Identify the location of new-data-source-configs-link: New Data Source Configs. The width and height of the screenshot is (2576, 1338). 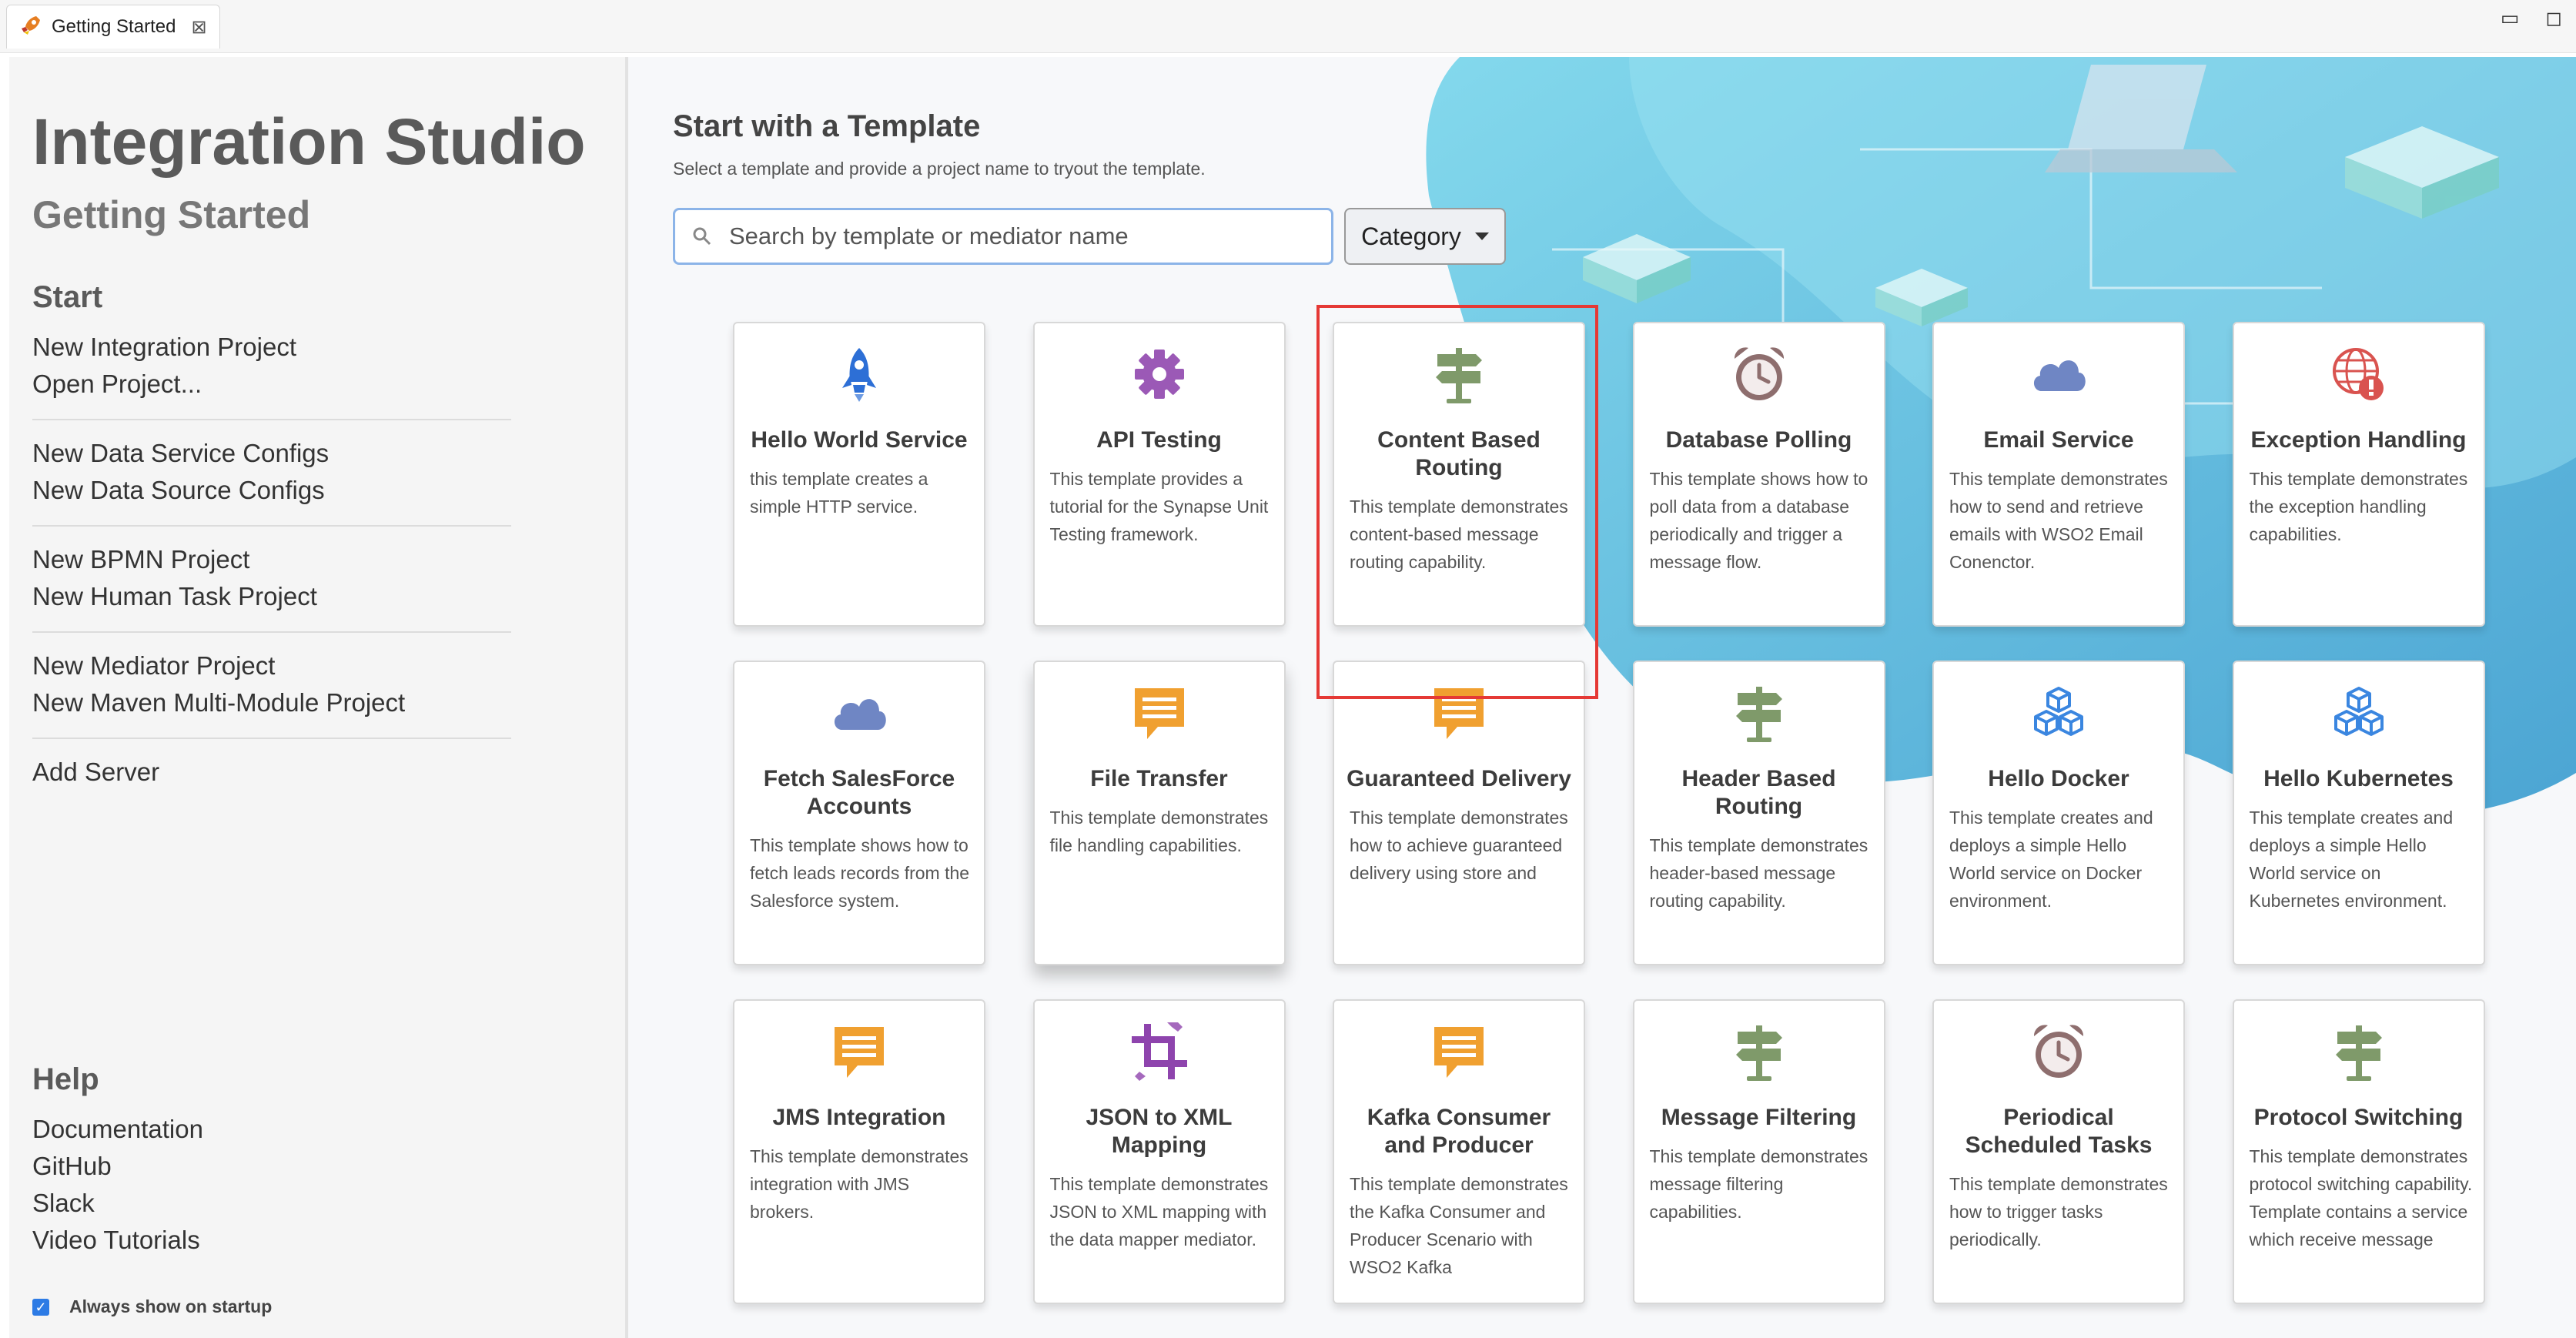
(179, 490).